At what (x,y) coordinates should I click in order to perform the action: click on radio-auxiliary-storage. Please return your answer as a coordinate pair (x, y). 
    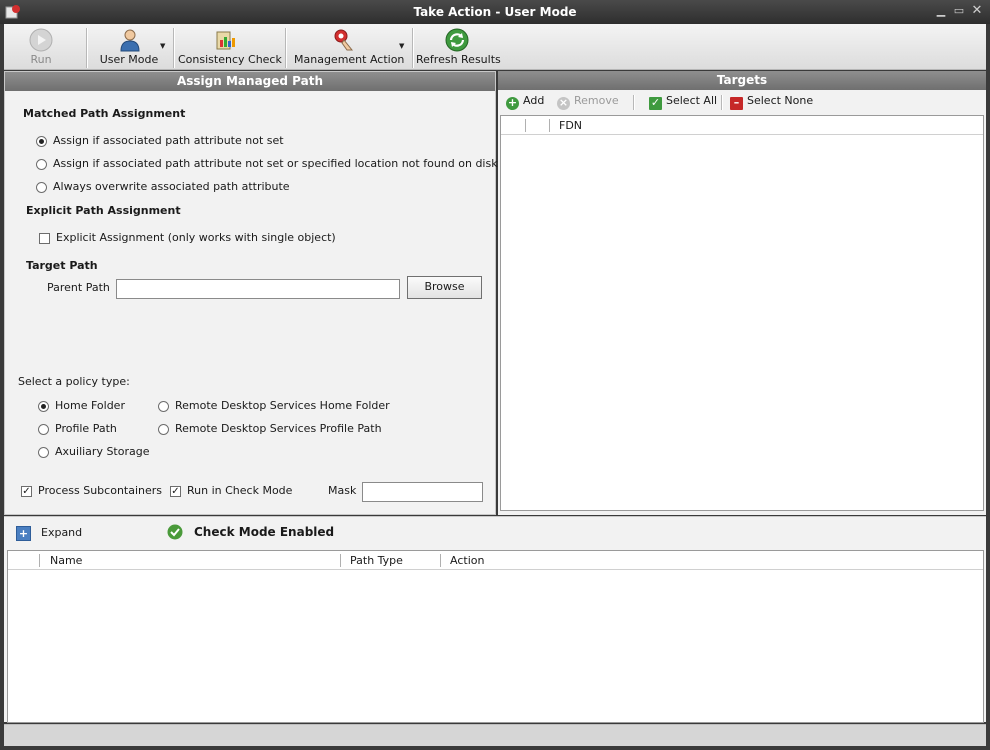
    Looking at the image, I should click on (43, 452).